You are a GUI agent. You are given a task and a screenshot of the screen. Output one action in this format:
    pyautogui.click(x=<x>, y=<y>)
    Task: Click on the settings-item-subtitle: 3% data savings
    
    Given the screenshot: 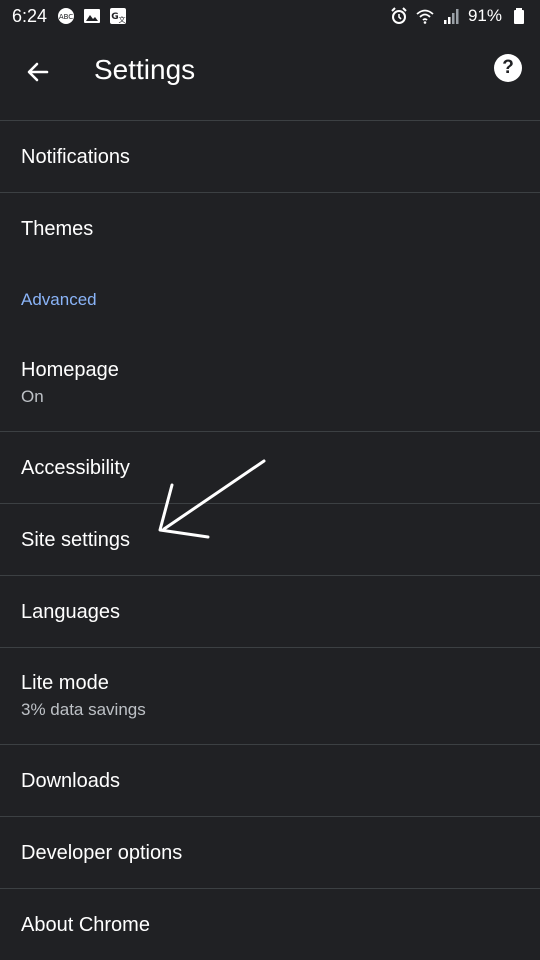 What is the action you would take?
    pyautogui.click(x=83, y=709)
    